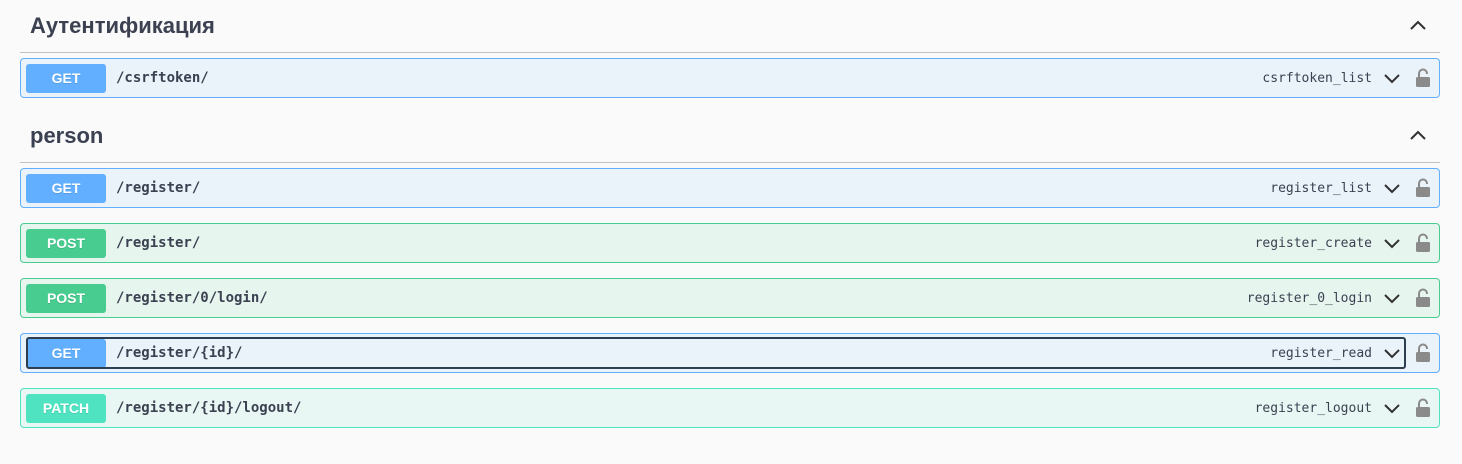 This screenshot has width=1462, height=464. I want to click on operation-path: /csrftoken/, so click(162, 78).